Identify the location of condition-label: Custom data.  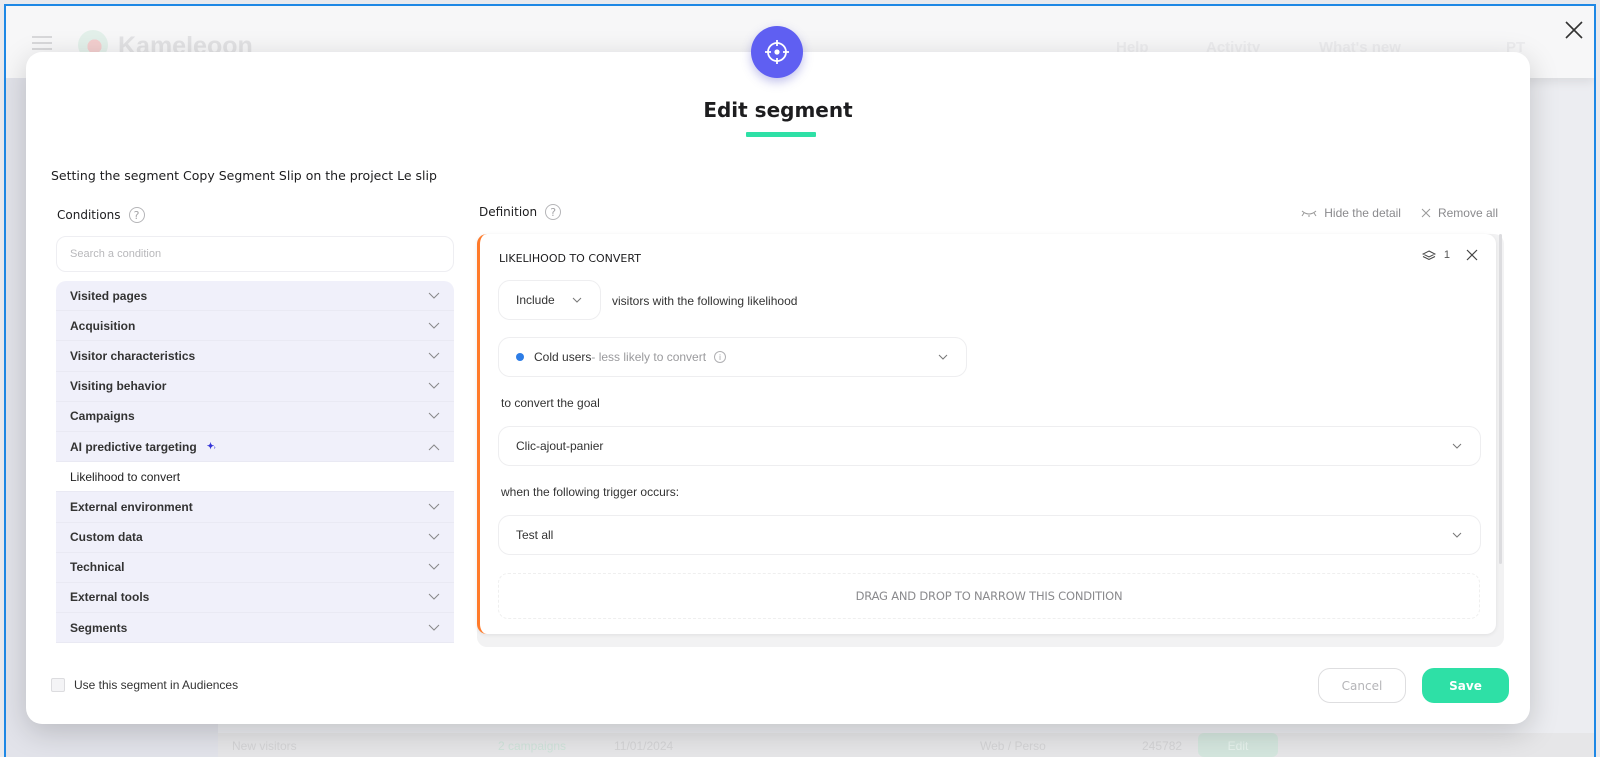
(106, 537).